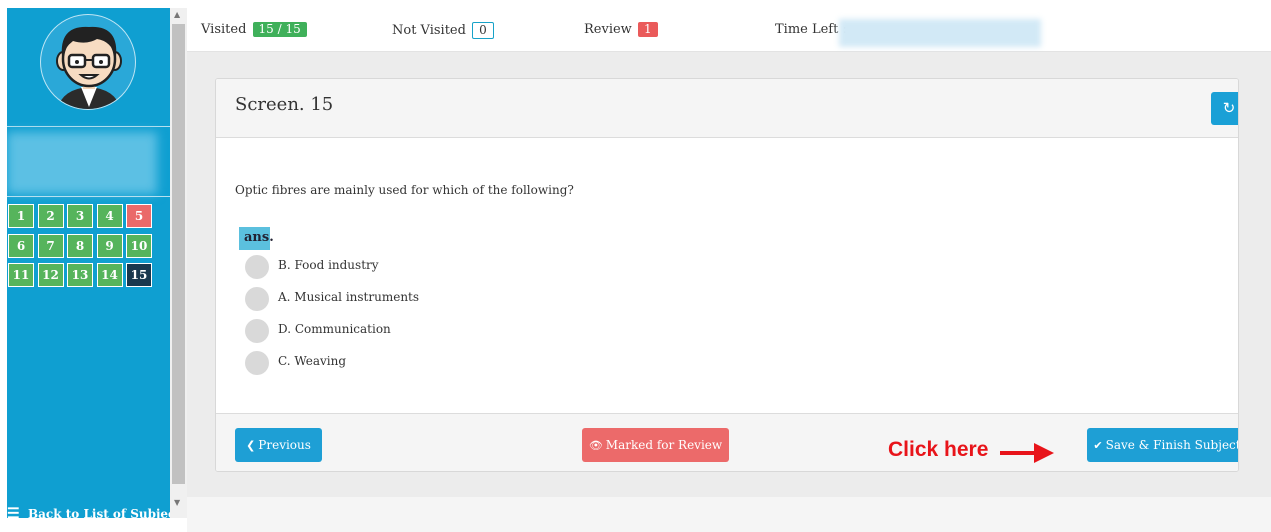  What do you see at coordinates (109, 275) in the screenshot?
I see `question-button-14: 14` at bounding box center [109, 275].